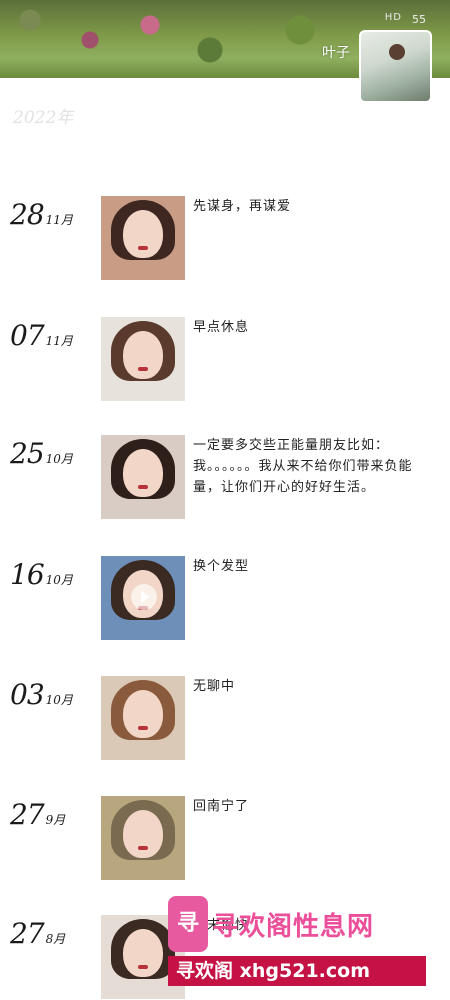 This screenshot has width=450, height=1000. What do you see at coordinates (55, 939) in the screenshot?
I see `post-month: 8月` at bounding box center [55, 939].